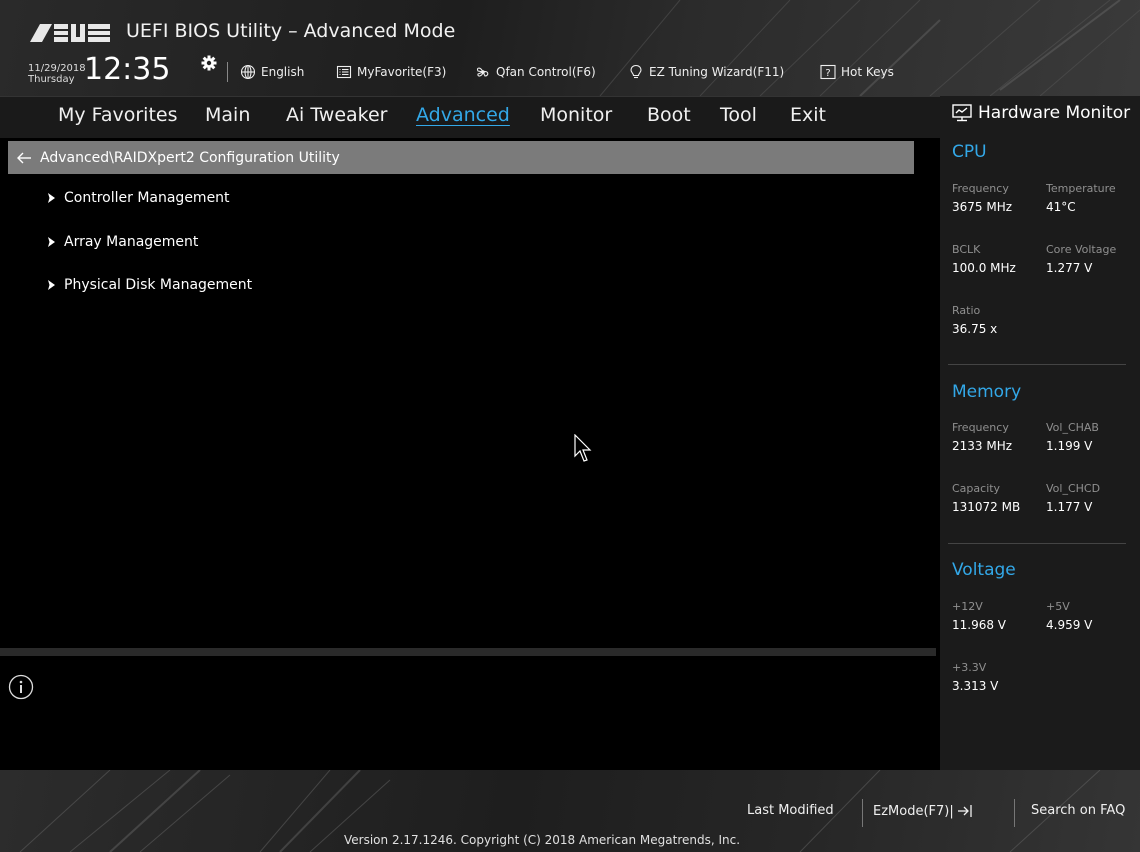 Image resolution: width=1140 pixels, height=852 pixels. I want to click on menu-item-label: Physical Disk Management, so click(158, 285).